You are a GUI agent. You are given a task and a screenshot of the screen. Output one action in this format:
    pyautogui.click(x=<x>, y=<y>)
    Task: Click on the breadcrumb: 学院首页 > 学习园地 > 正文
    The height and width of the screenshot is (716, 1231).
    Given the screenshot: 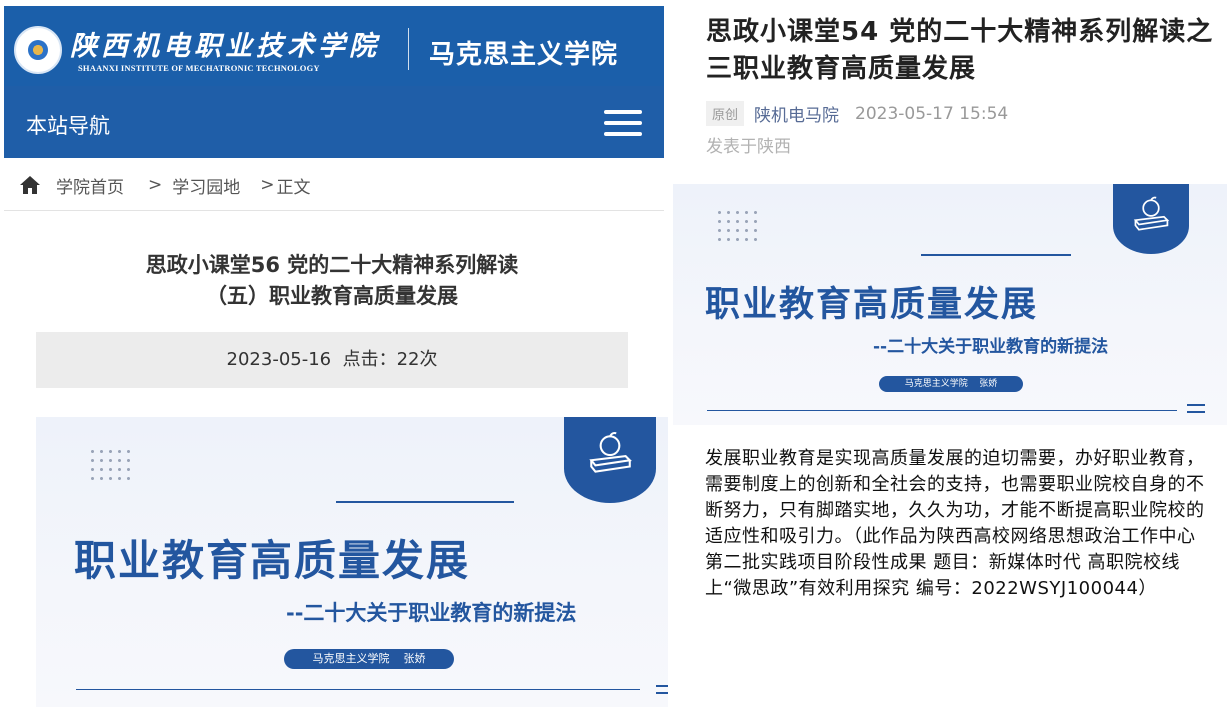 What is the action you would take?
    pyautogui.click(x=169, y=185)
    